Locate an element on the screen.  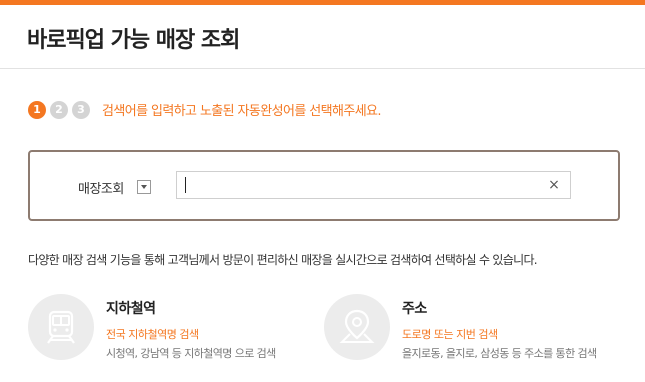
step-instruction: 검색어를 입력하고 노출된 자동완성어를 선택해주세요. is located at coordinates (242, 111).